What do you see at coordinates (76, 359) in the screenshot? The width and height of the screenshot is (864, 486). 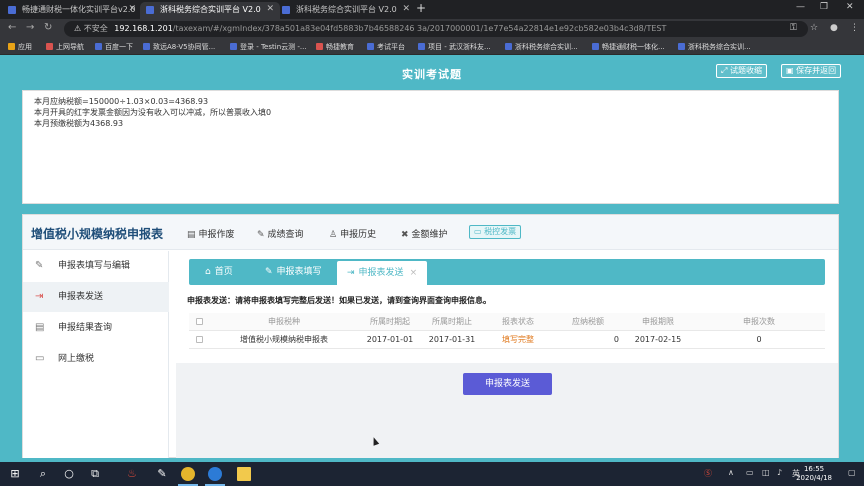 I see `sidebar-item-label: 网上缴税` at bounding box center [76, 359].